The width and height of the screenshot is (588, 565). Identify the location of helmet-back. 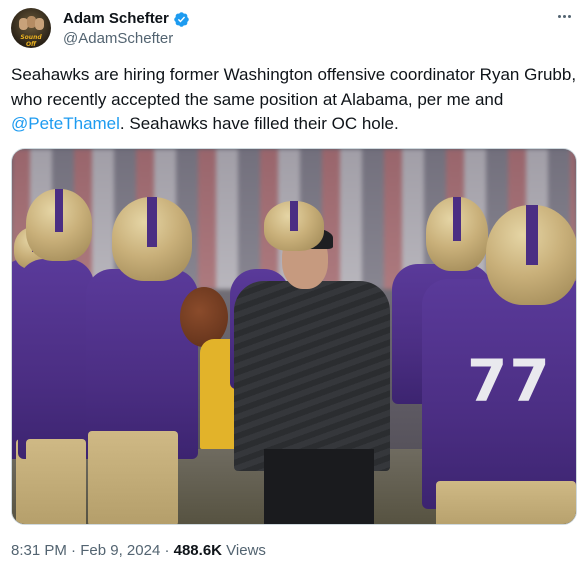
(294, 226).